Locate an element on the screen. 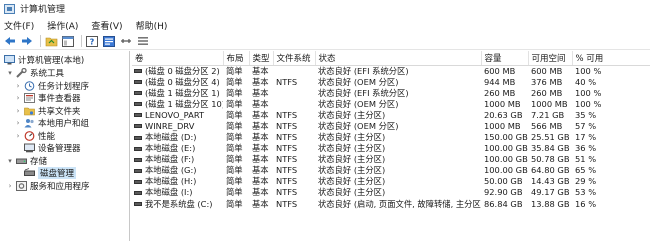 The height and width of the screenshot is (241, 650). capacity-cell: 92.90 GB is located at coordinates (503, 192).